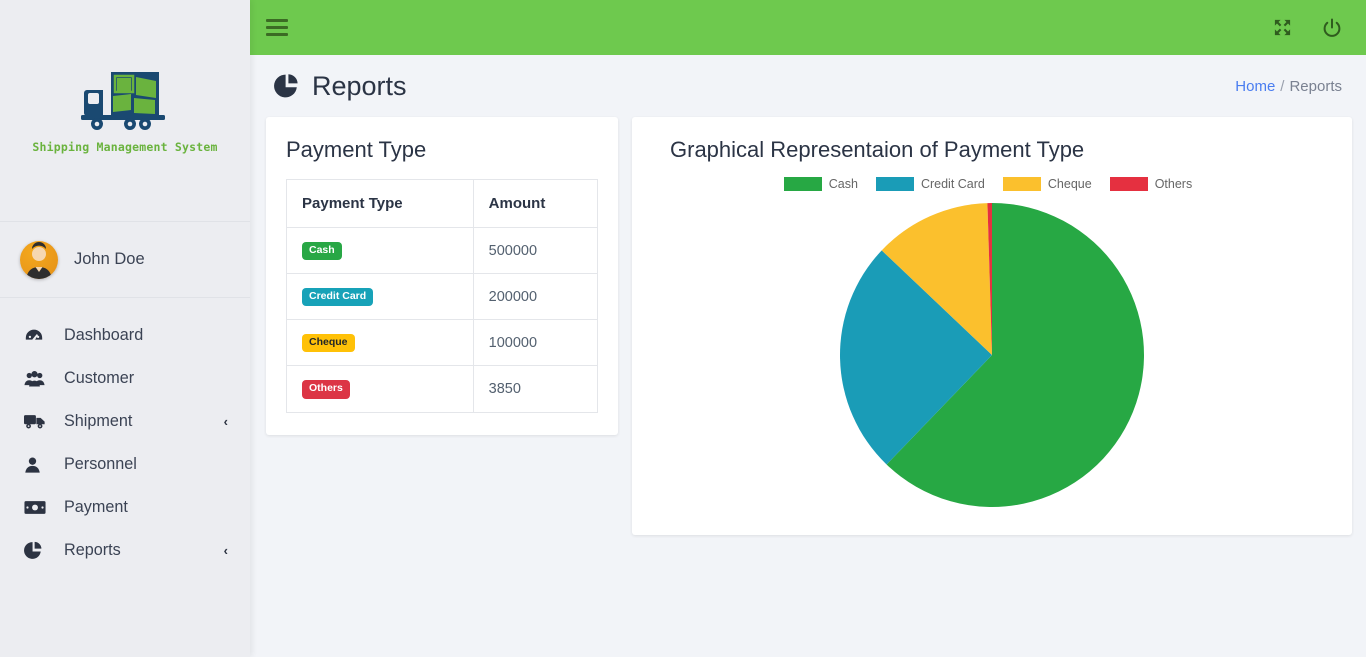 The width and height of the screenshot is (1366, 657). Describe the element at coordinates (277, 27) in the screenshot. I see `hamburger-menu-icon` at that location.